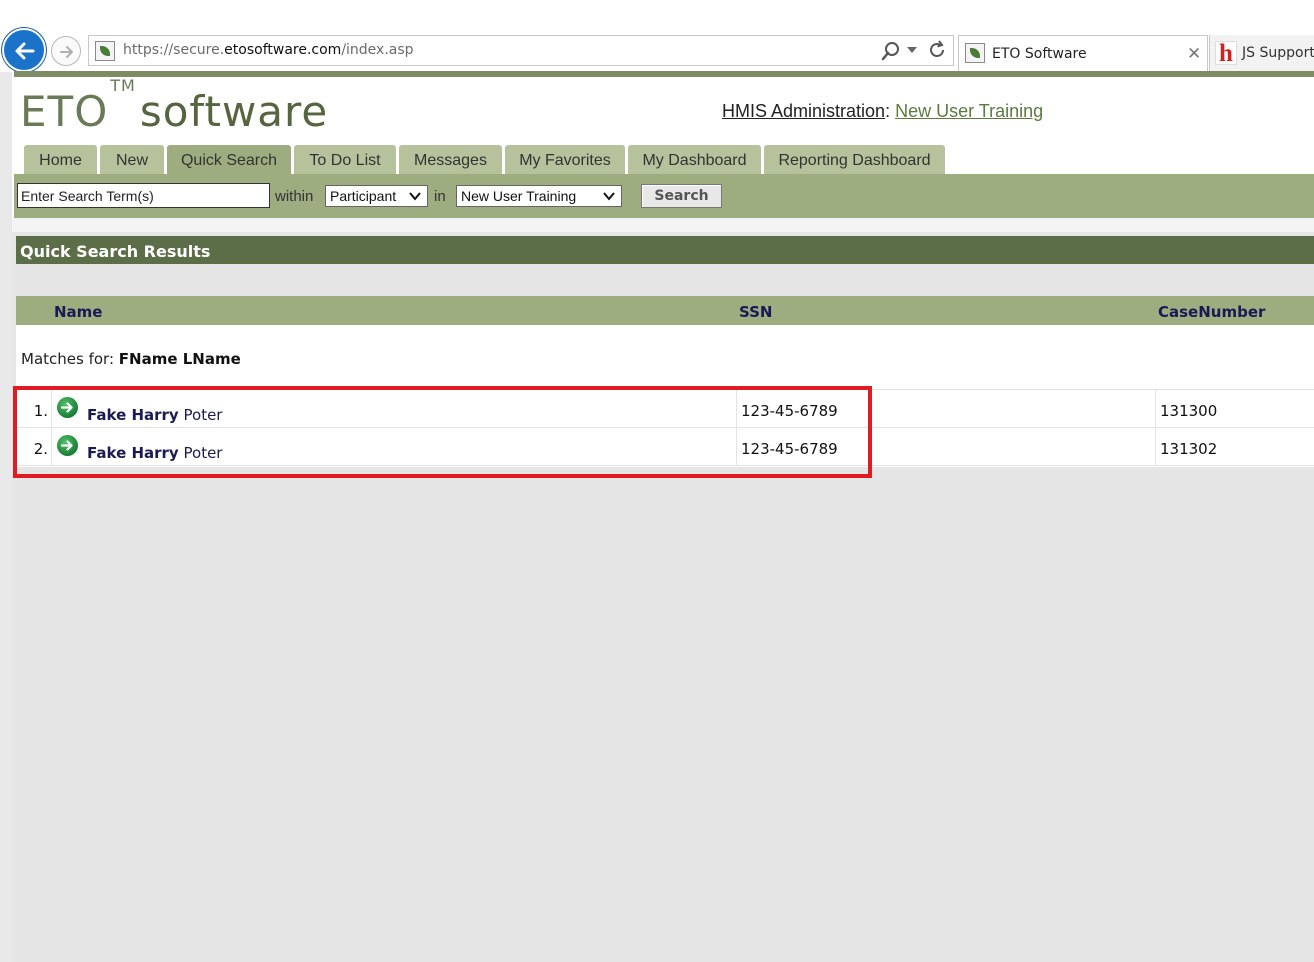  What do you see at coordinates (1189, 449) in the screenshot?
I see `case-number-cell: 131302` at bounding box center [1189, 449].